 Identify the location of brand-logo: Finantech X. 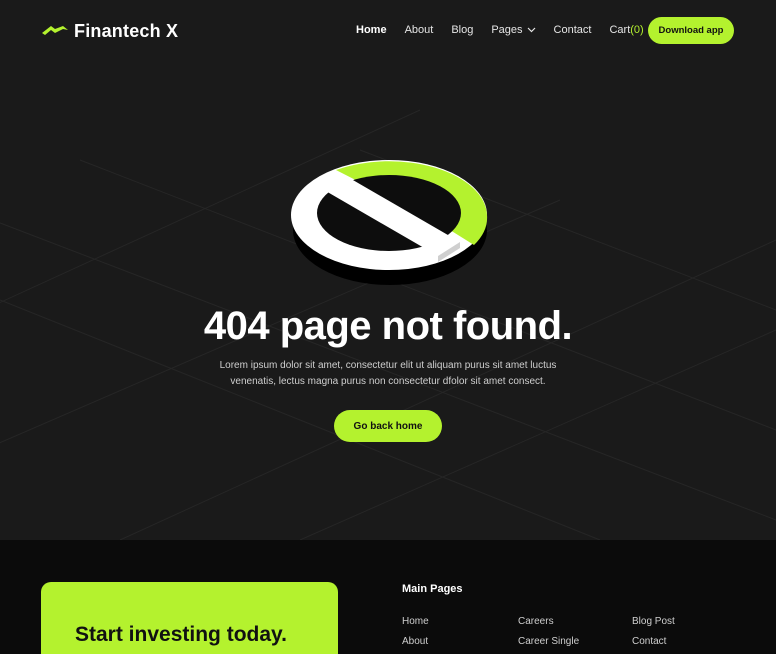
(110, 31).